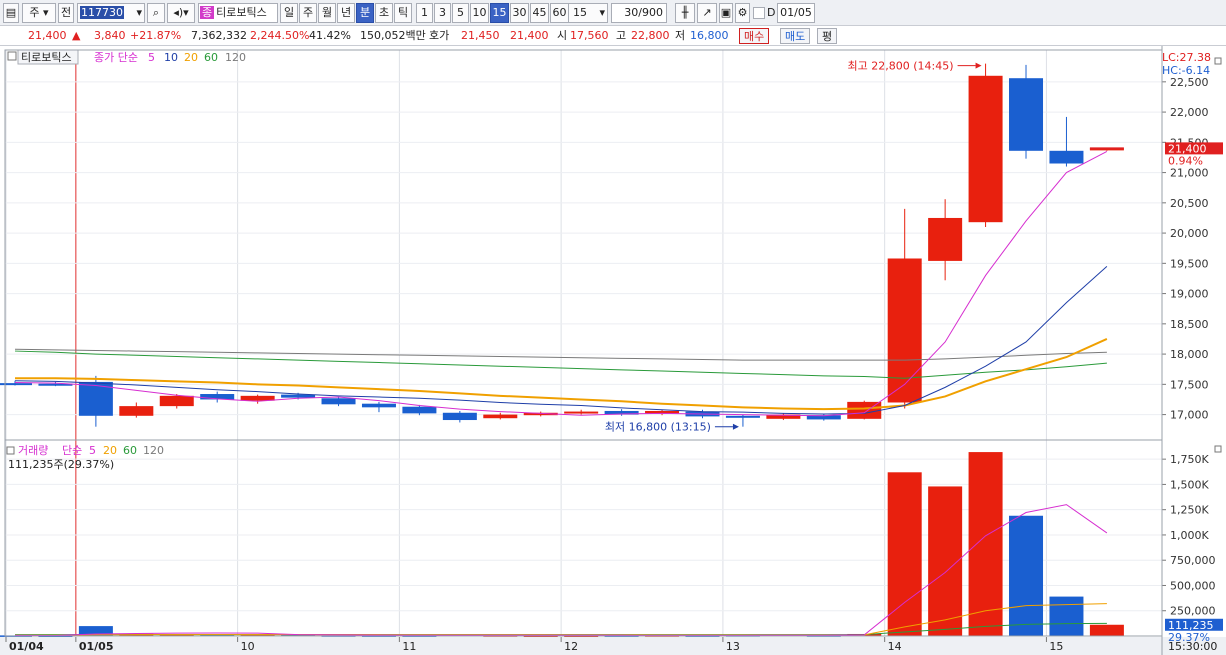 This screenshot has width=1226, height=655. What do you see at coordinates (102, 12) in the screenshot?
I see `code-value: 117730` at bounding box center [102, 12].